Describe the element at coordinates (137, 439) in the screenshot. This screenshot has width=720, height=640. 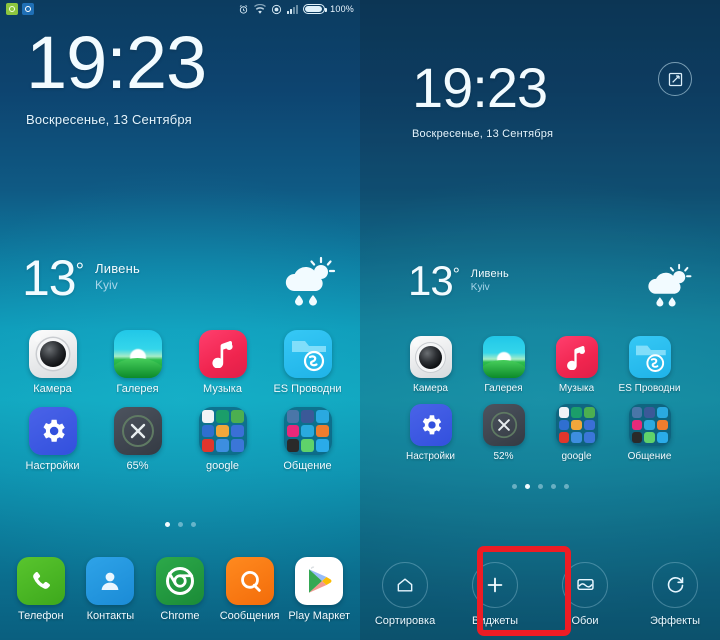
I see `app-item-cleaner: 65%` at that location.